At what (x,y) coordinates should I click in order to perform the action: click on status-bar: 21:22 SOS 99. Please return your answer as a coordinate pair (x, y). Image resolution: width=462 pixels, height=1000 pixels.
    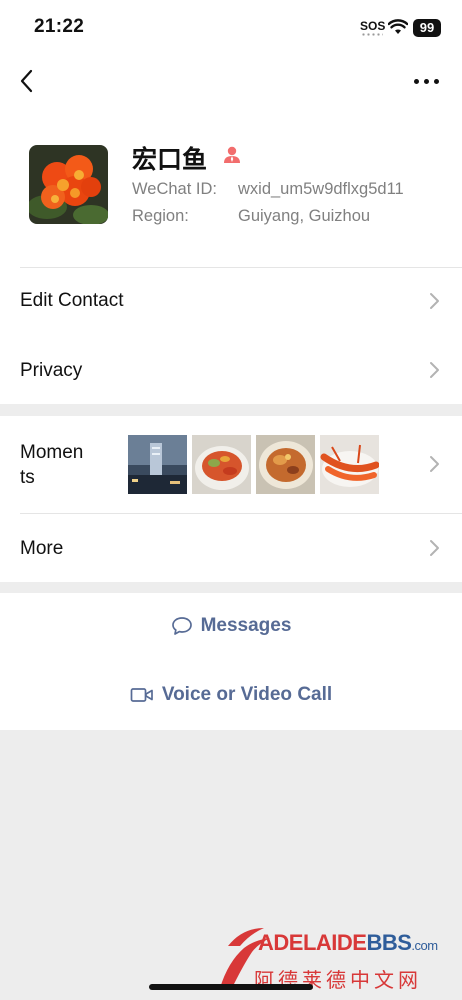
    Looking at the image, I should click on (231, 28).